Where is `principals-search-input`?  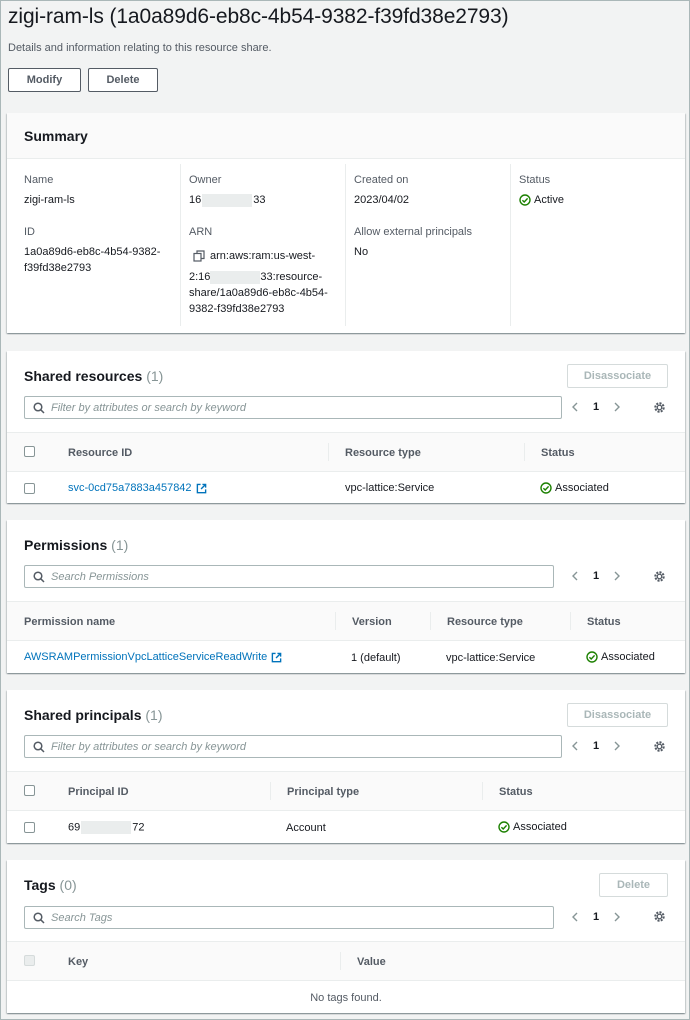 principals-search-input is located at coordinates (293, 746).